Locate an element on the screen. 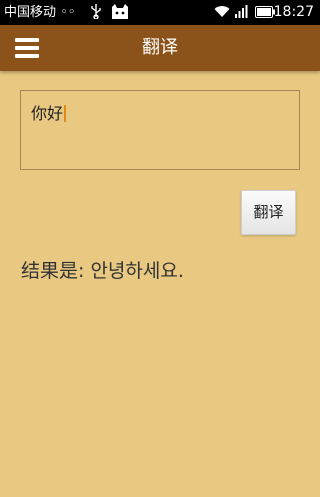 The width and height of the screenshot is (320, 497). carrier-label: 中国移动 ◦◦ is located at coordinates (40, 12).